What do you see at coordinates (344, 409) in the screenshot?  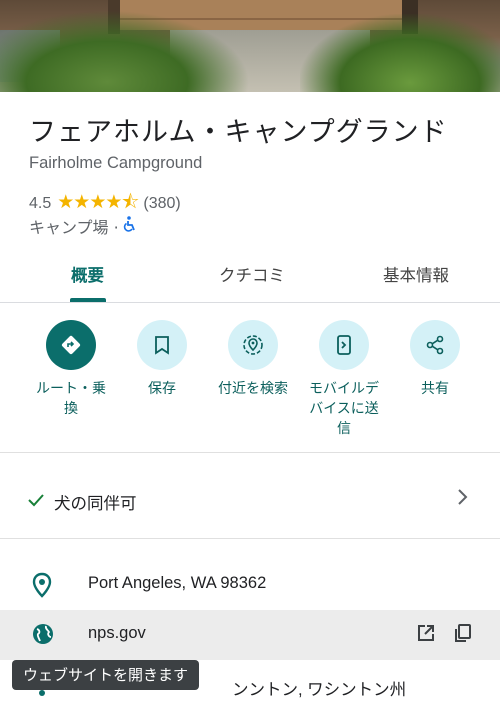 I see `send-to-phone-label: モバイルデ バイスに送 信` at bounding box center [344, 409].